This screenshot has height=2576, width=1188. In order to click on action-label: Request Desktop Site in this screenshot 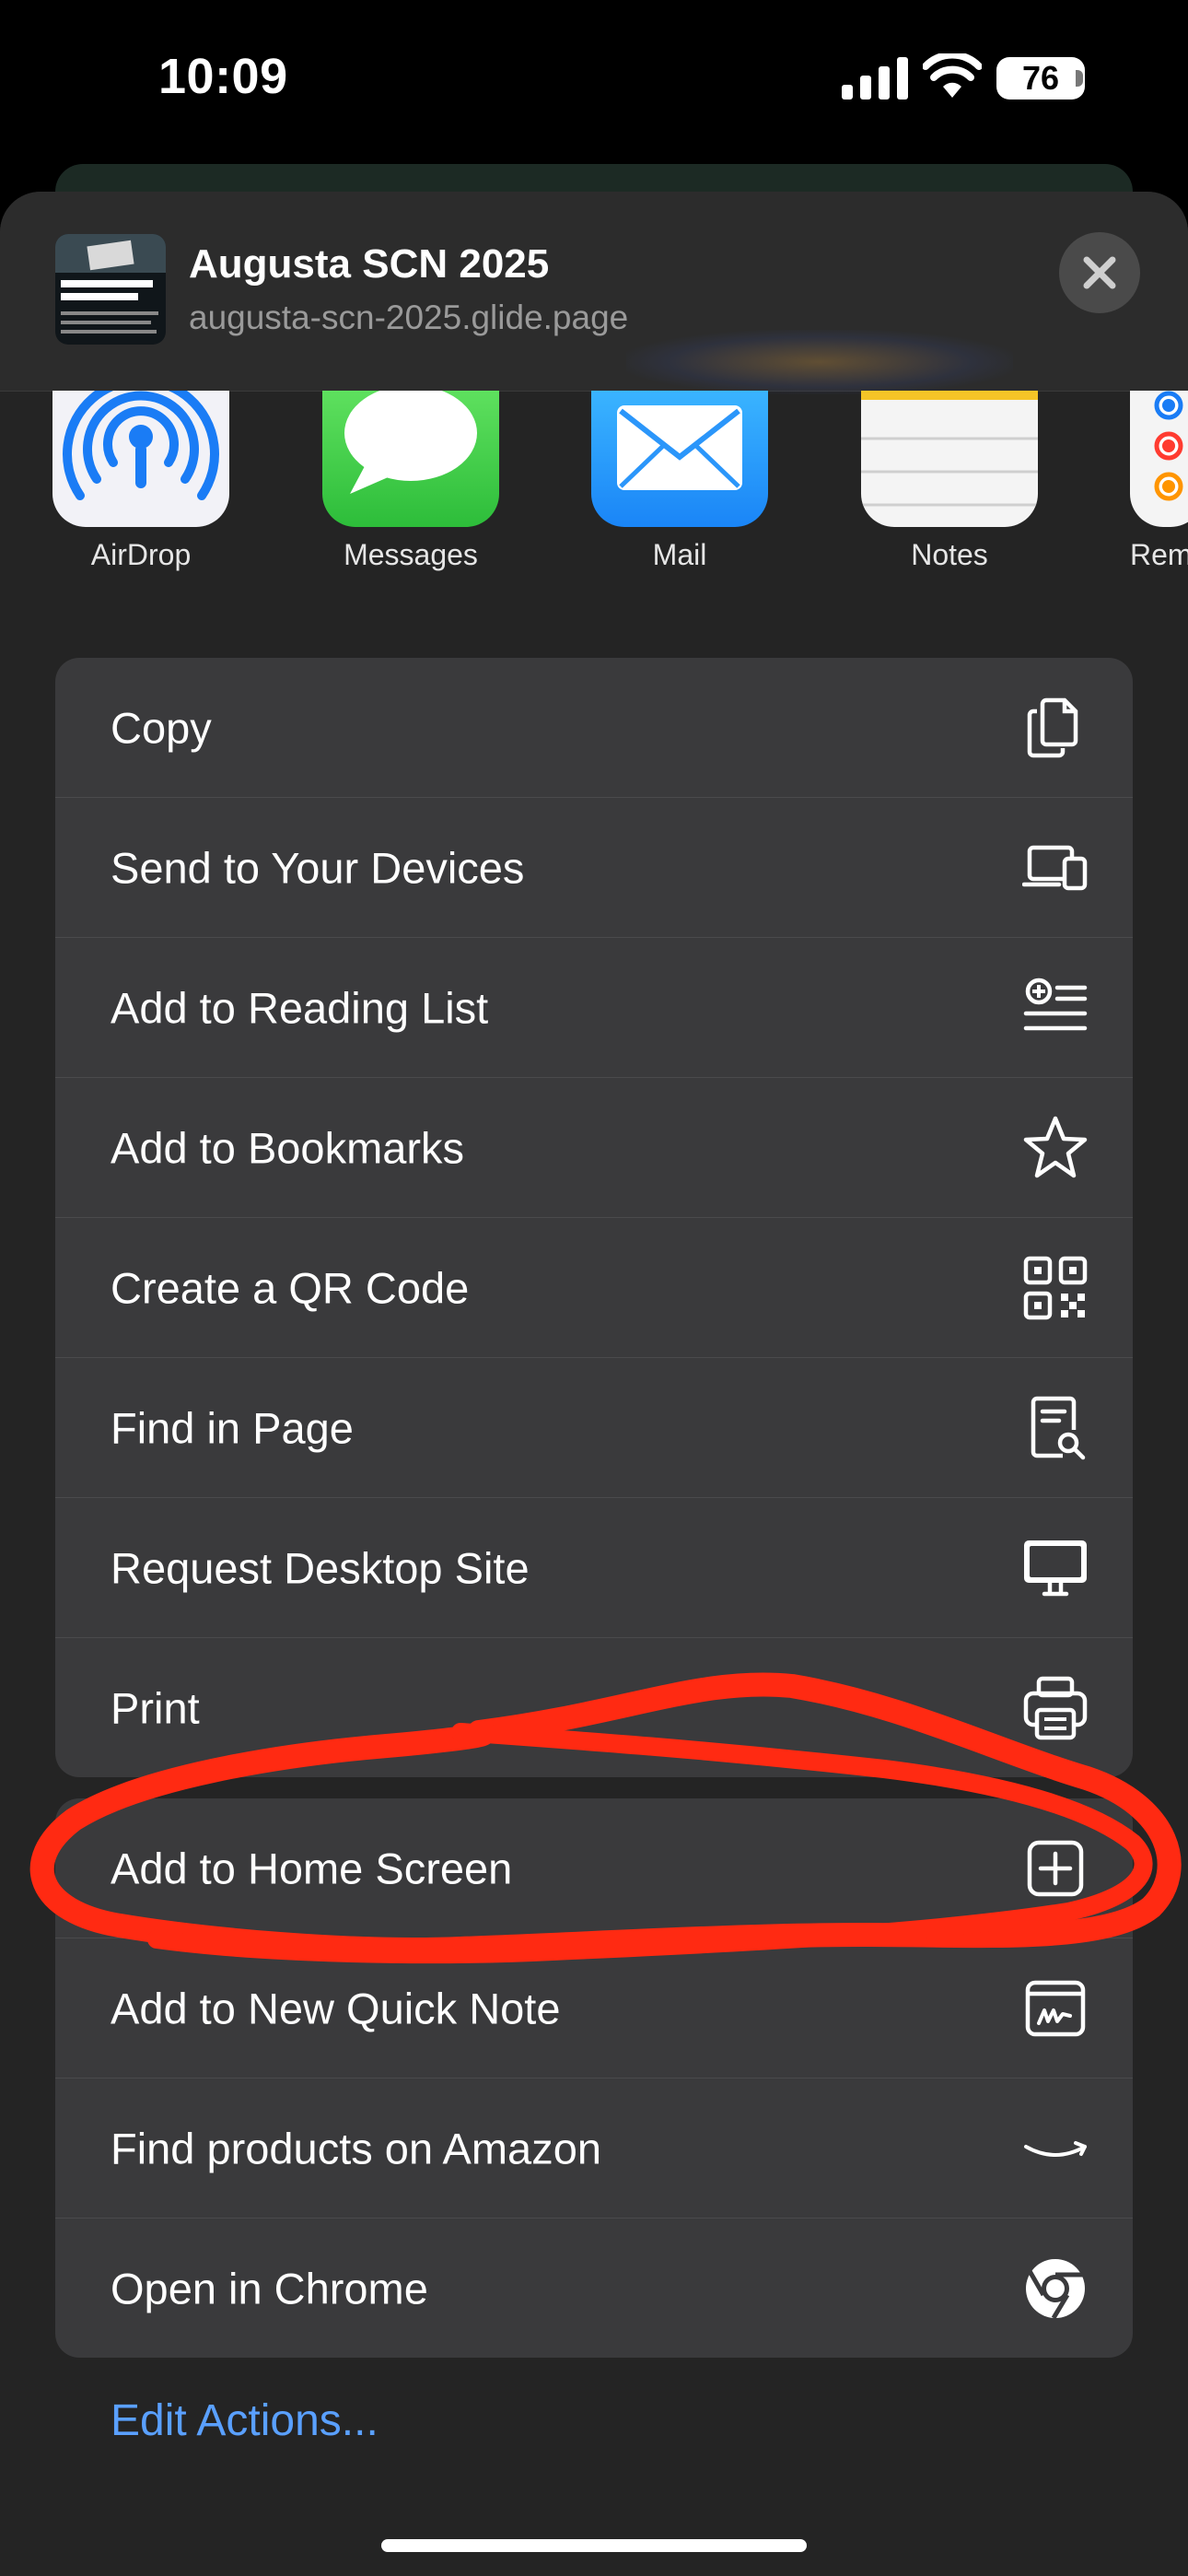, I will do `click(320, 1567)`.